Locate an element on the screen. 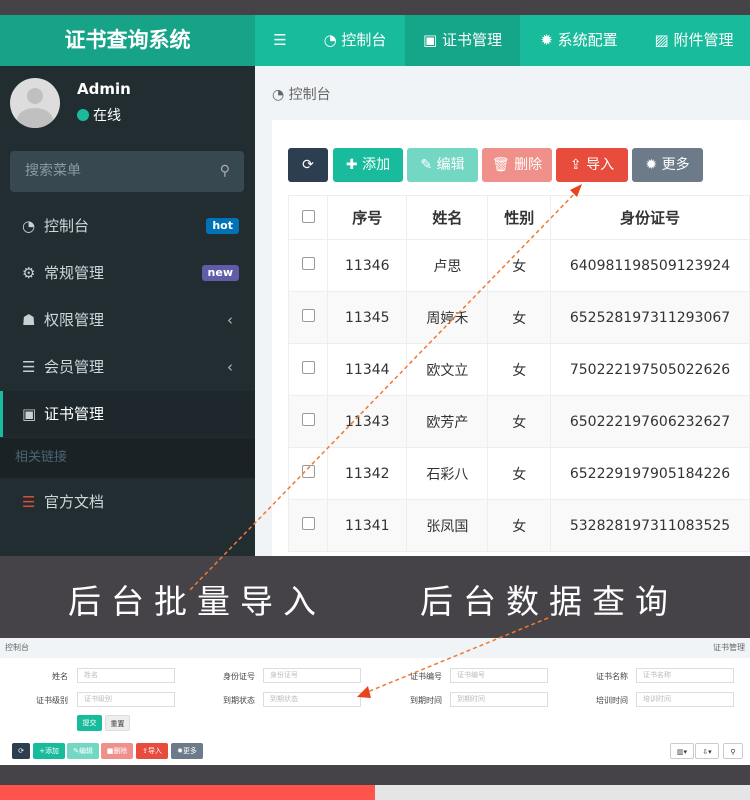 The width and height of the screenshot is (750, 800). import-arrowhead is located at coordinates (576, 190).